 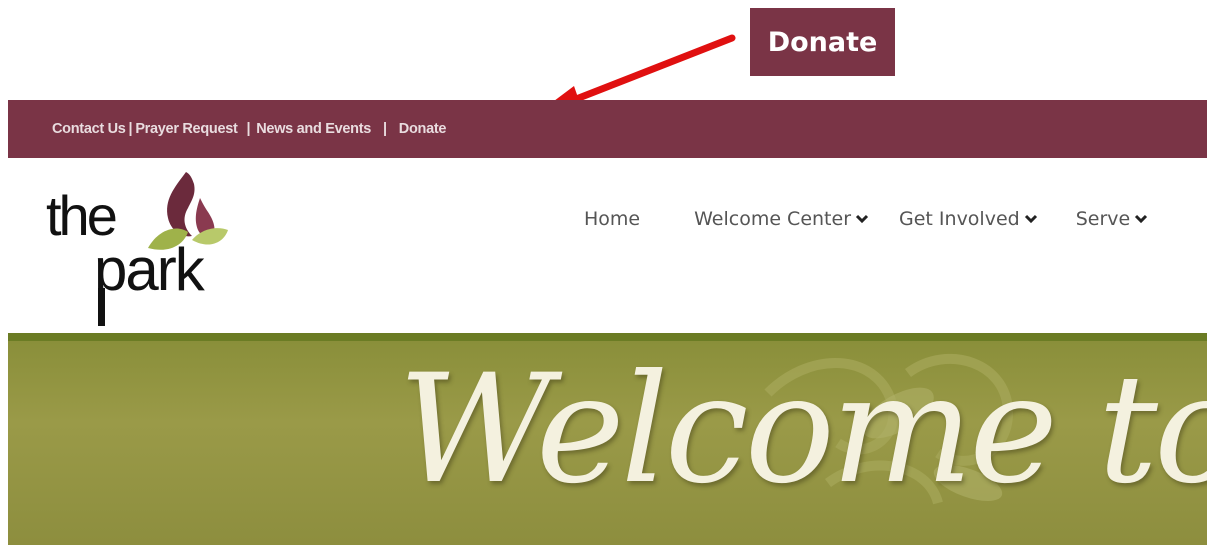 I want to click on logo-stem, so click(x=101, y=307).